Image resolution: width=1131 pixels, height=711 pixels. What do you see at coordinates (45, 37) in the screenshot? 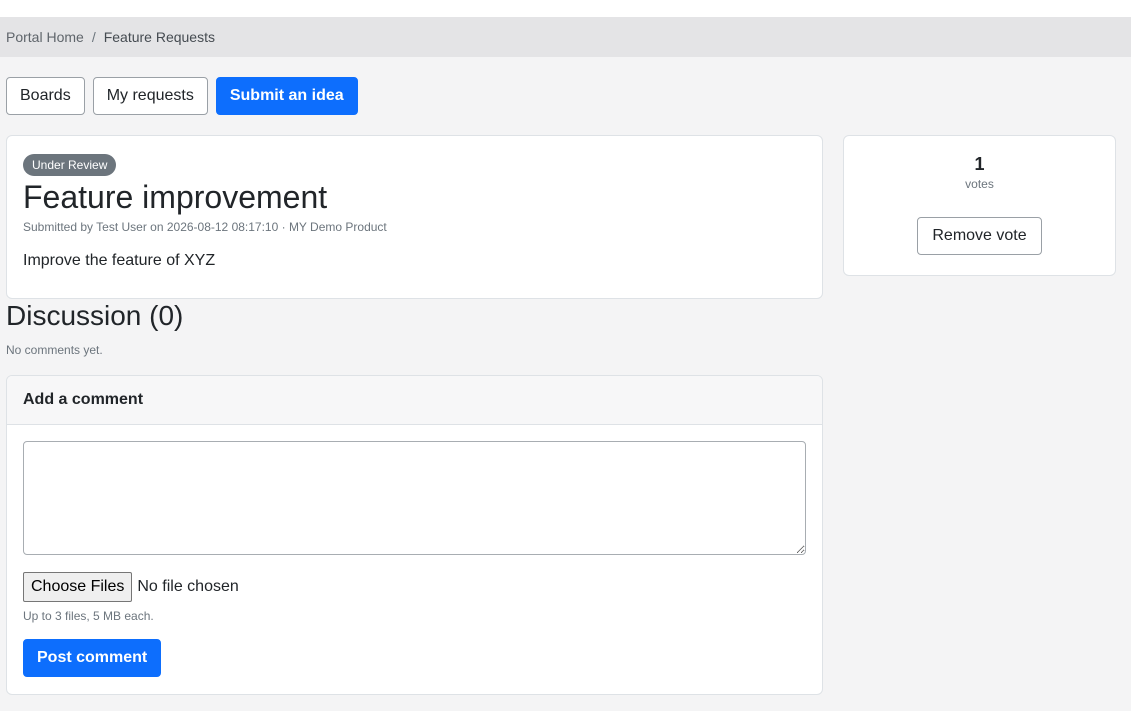
I see `breadcrumb-home-link: Portal Home` at bounding box center [45, 37].